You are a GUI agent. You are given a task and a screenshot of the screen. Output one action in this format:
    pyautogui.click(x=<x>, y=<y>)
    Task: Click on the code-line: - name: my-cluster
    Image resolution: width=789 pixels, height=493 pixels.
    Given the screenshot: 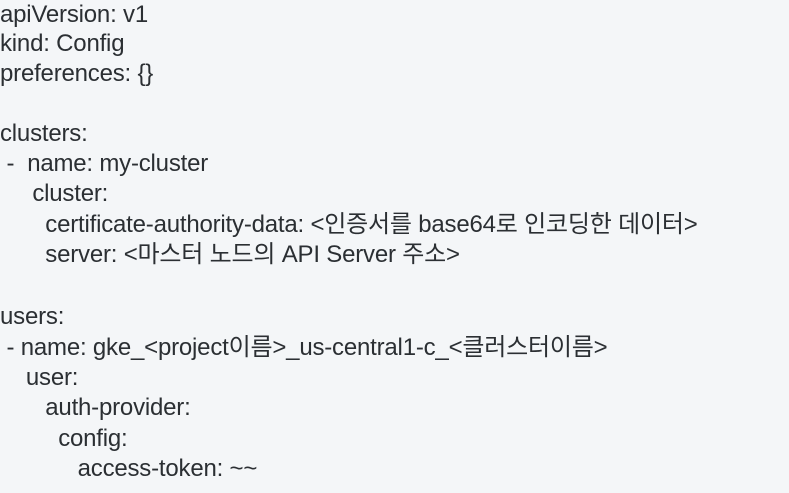 What is the action you would take?
    pyautogui.click(x=104, y=163)
    